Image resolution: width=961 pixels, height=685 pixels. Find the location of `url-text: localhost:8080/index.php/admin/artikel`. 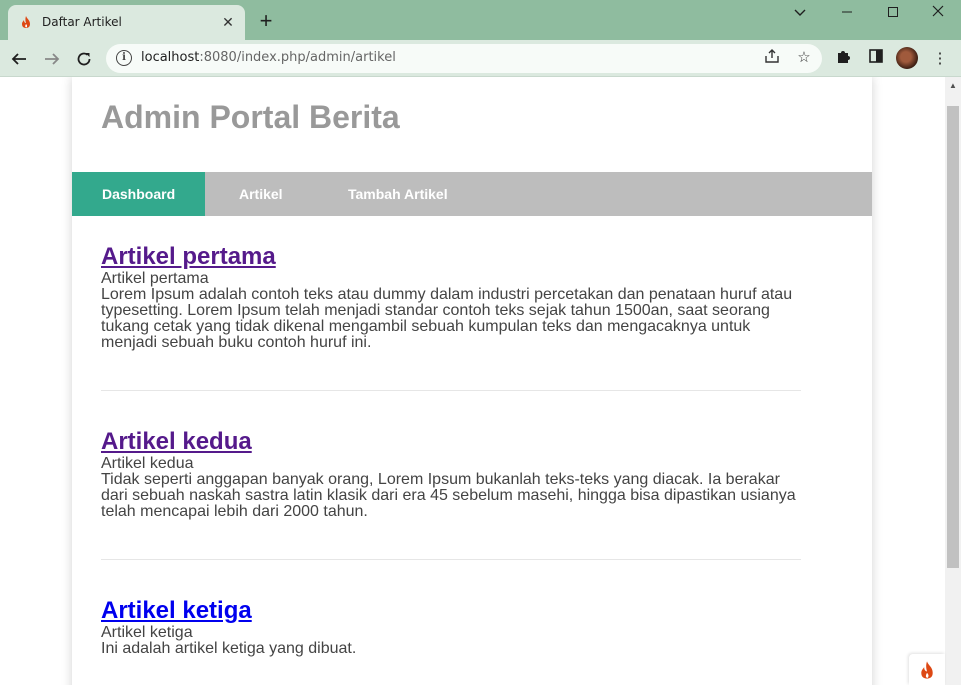

url-text: localhost:8080/index.php/admin/artikel is located at coordinates (268, 57).